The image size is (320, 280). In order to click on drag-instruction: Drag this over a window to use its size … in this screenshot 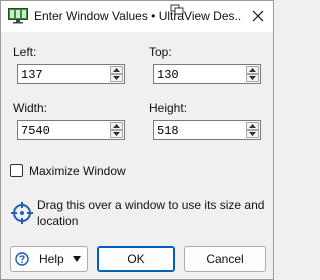, I will do `click(151, 213)`.